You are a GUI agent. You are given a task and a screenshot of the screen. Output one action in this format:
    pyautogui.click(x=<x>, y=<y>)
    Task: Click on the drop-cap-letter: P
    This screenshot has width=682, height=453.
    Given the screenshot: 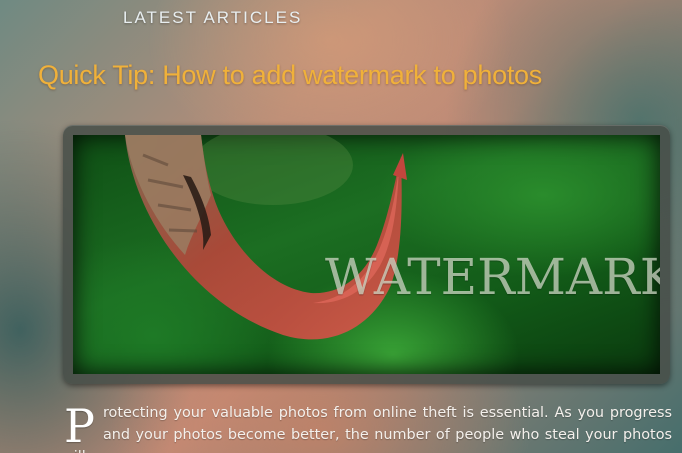 What is the action you would take?
    pyautogui.click(x=79, y=426)
    